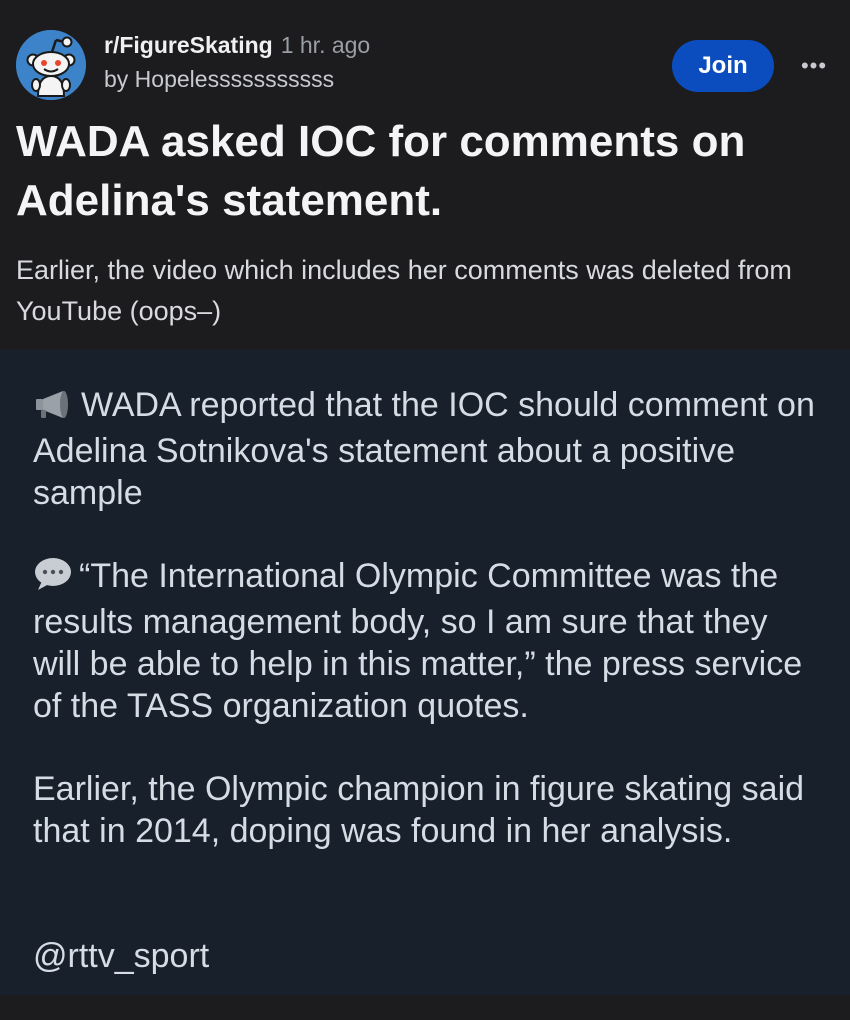 Image resolution: width=850 pixels, height=1020 pixels. I want to click on post-age: 1 hr. ago, so click(325, 45).